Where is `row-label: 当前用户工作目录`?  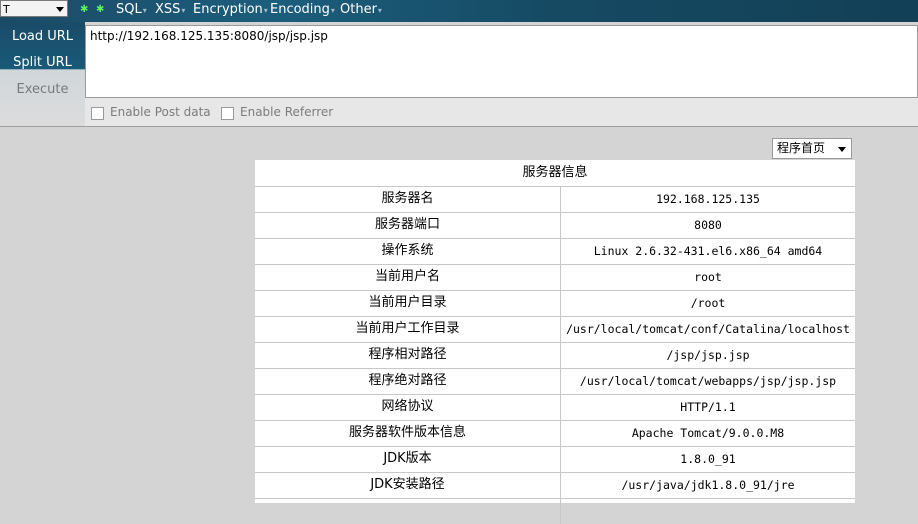
row-label: 当前用户工作目录 is located at coordinates (408, 329).